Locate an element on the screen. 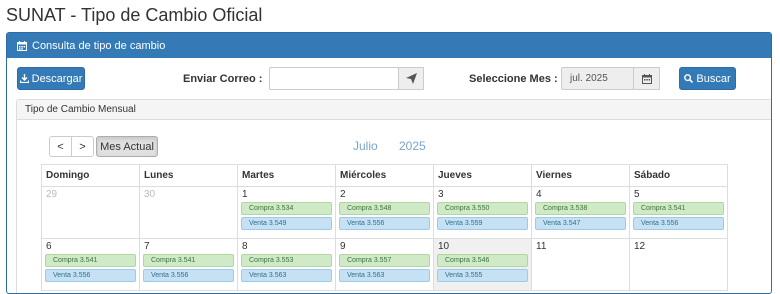  page-title: SUNAT - Tipo de Cambio Oficial is located at coordinates (134, 15).